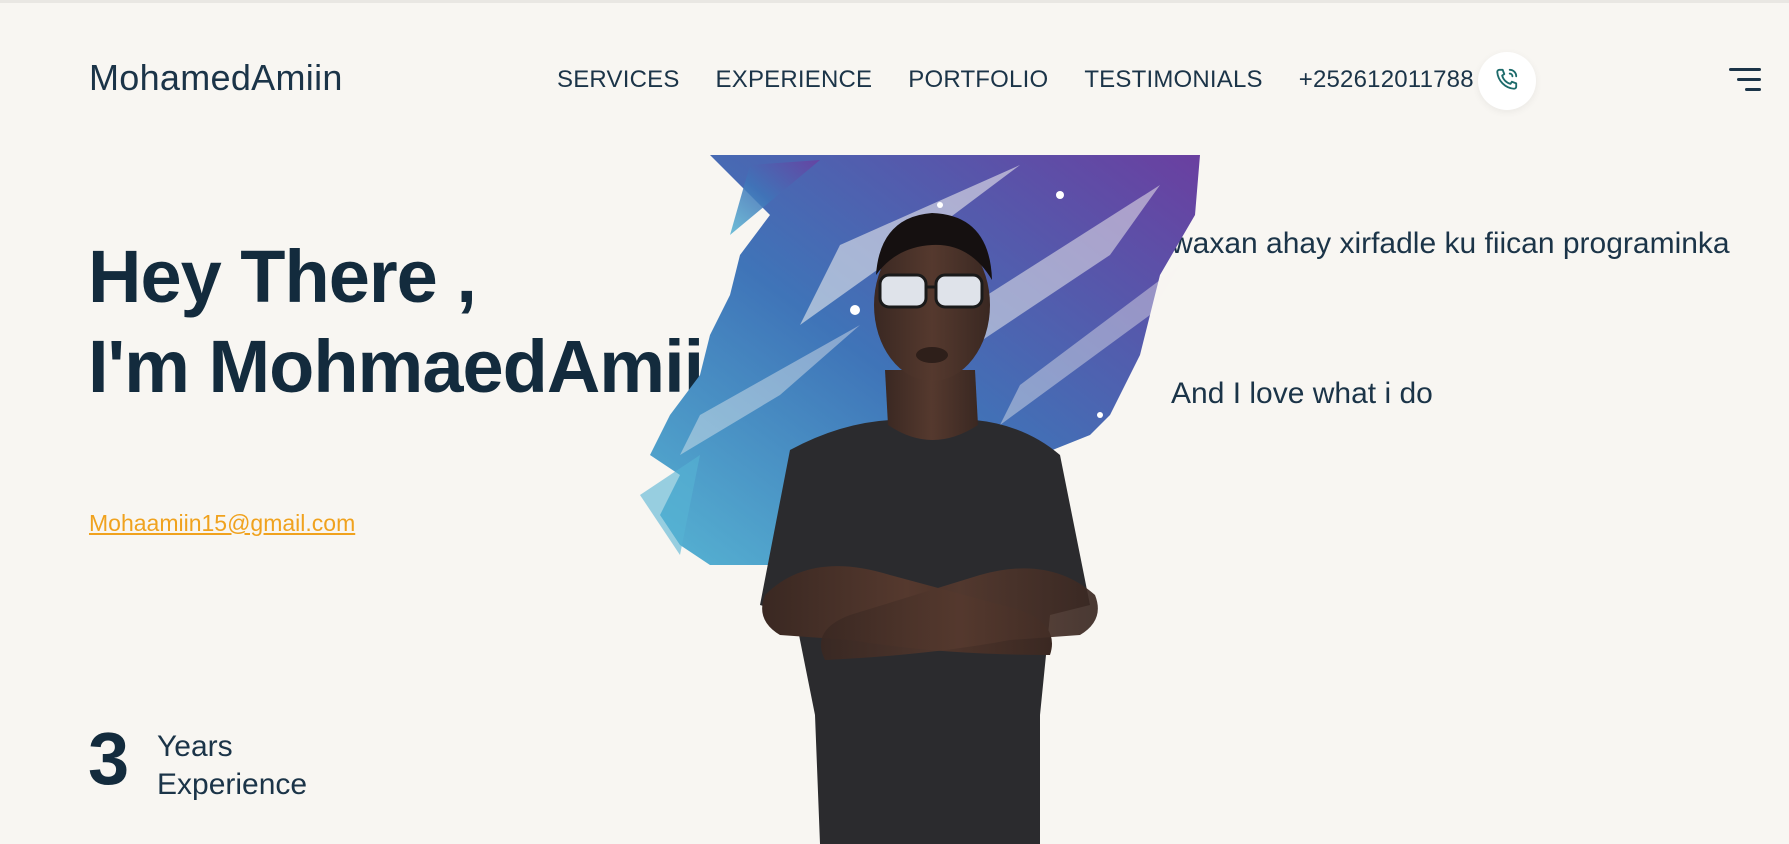  Describe the element at coordinates (109, 758) in the screenshot. I see `experience-number: 3` at that location.